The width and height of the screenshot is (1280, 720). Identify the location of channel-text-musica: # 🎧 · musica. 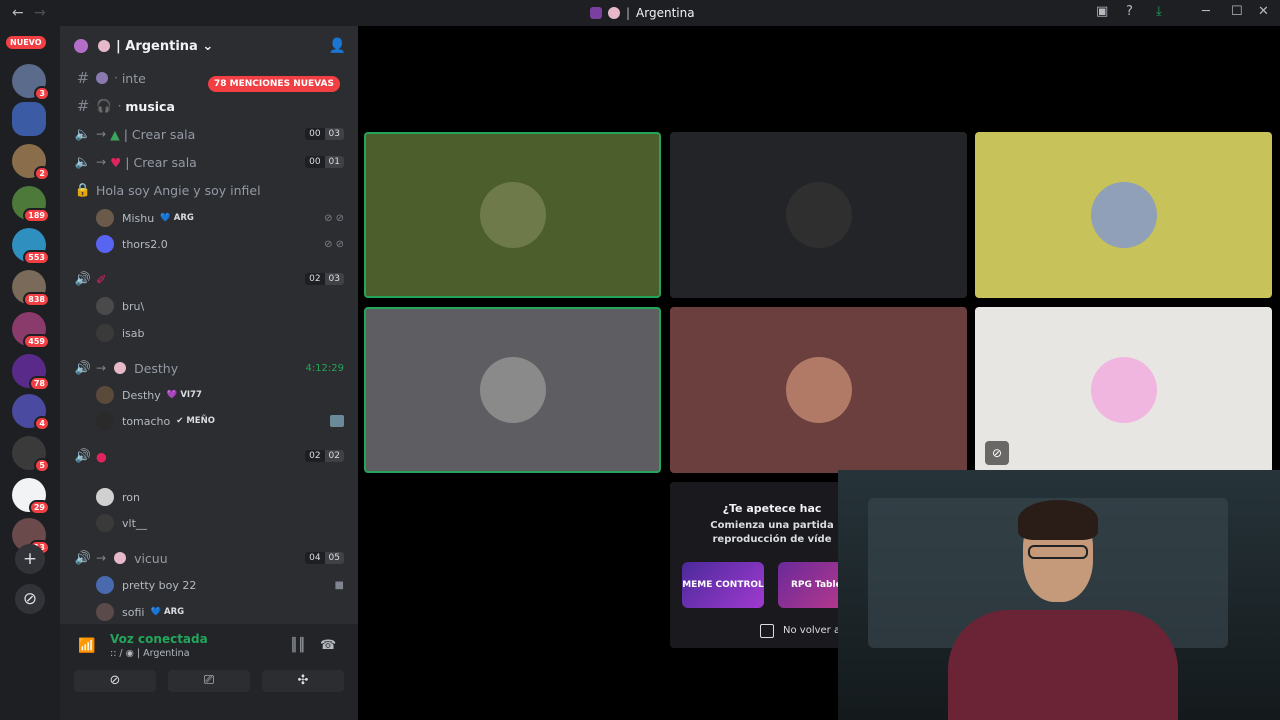
(209, 106).